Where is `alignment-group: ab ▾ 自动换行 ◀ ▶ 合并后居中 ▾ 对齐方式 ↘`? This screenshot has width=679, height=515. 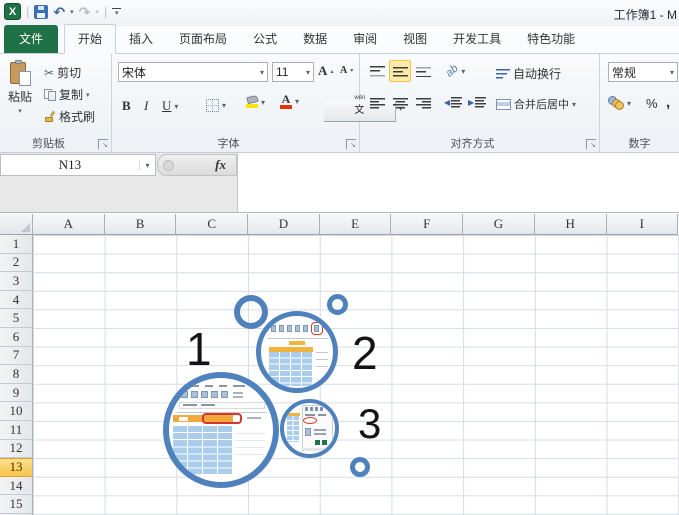 alignment-group: ab ▾ 自动换行 ◀ ▶ 合并后居中 ▾ 对齐方式 ↘ is located at coordinates (480, 103).